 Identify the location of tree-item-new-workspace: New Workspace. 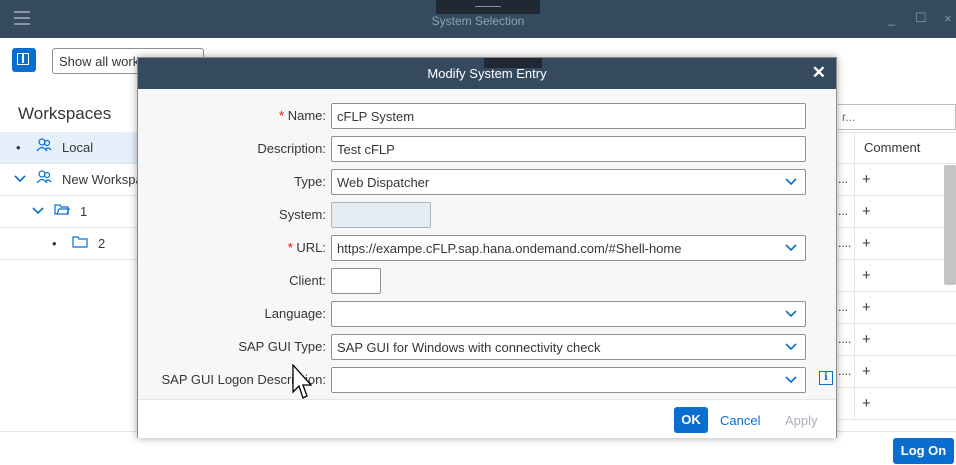
(70, 180).